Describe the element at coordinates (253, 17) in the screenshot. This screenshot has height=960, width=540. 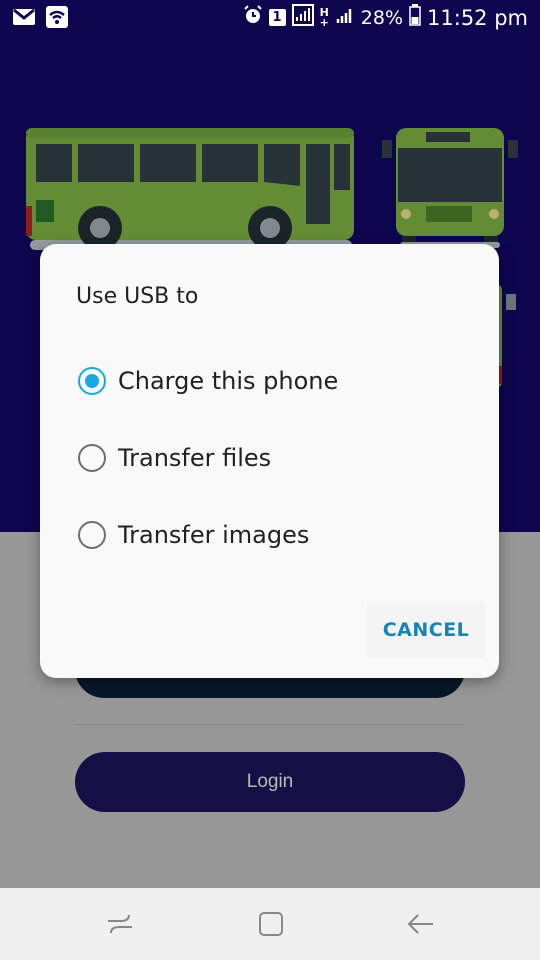
I see `alarm-icon` at that location.